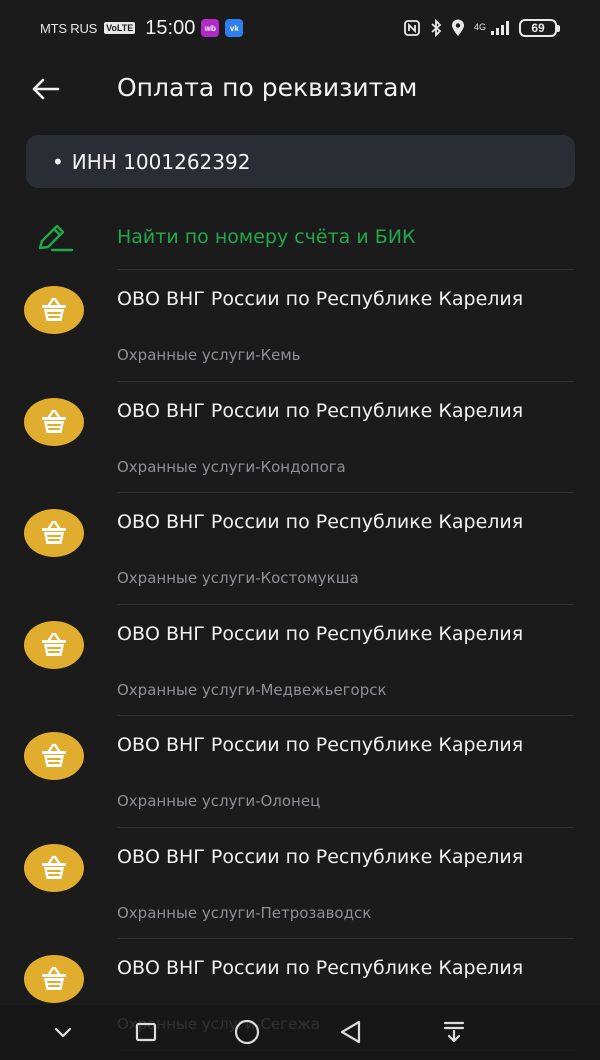 This screenshot has height=1060, width=600. Describe the element at coordinates (300, 1032) in the screenshot. I see `system-nav-bar` at that location.